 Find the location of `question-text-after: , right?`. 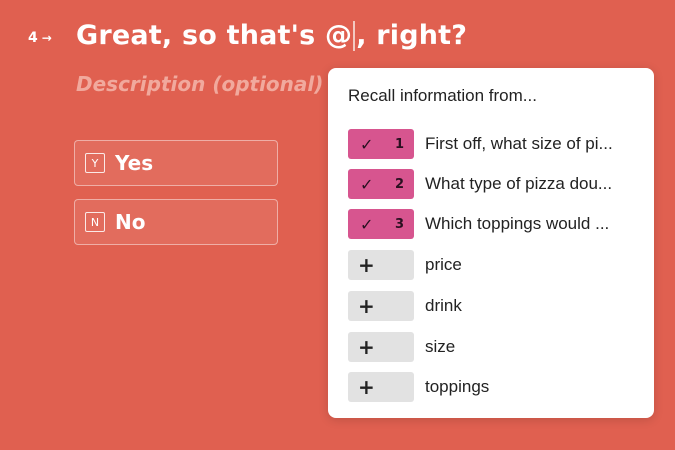

question-text-after: , right? is located at coordinates (412, 35).